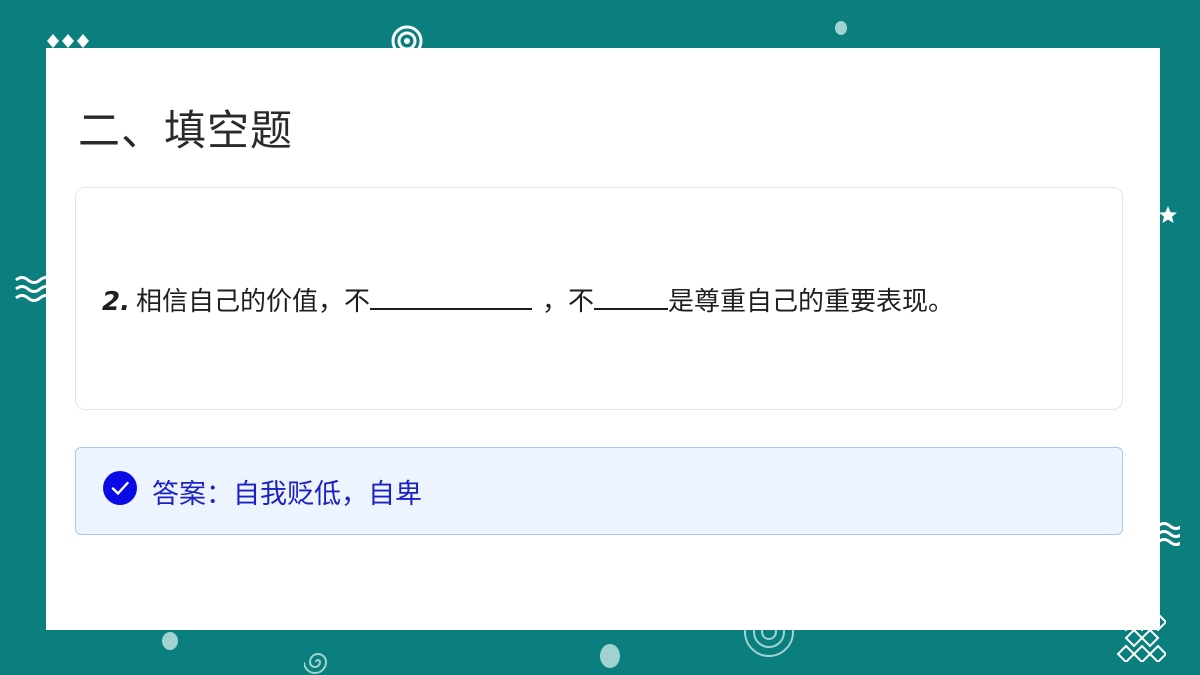 The width and height of the screenshot is (1200, 675). Describe the element at coordinates (599, 491) in the screenshot. I see `answer-box: 答案：自我贬低，自卑` at that location.